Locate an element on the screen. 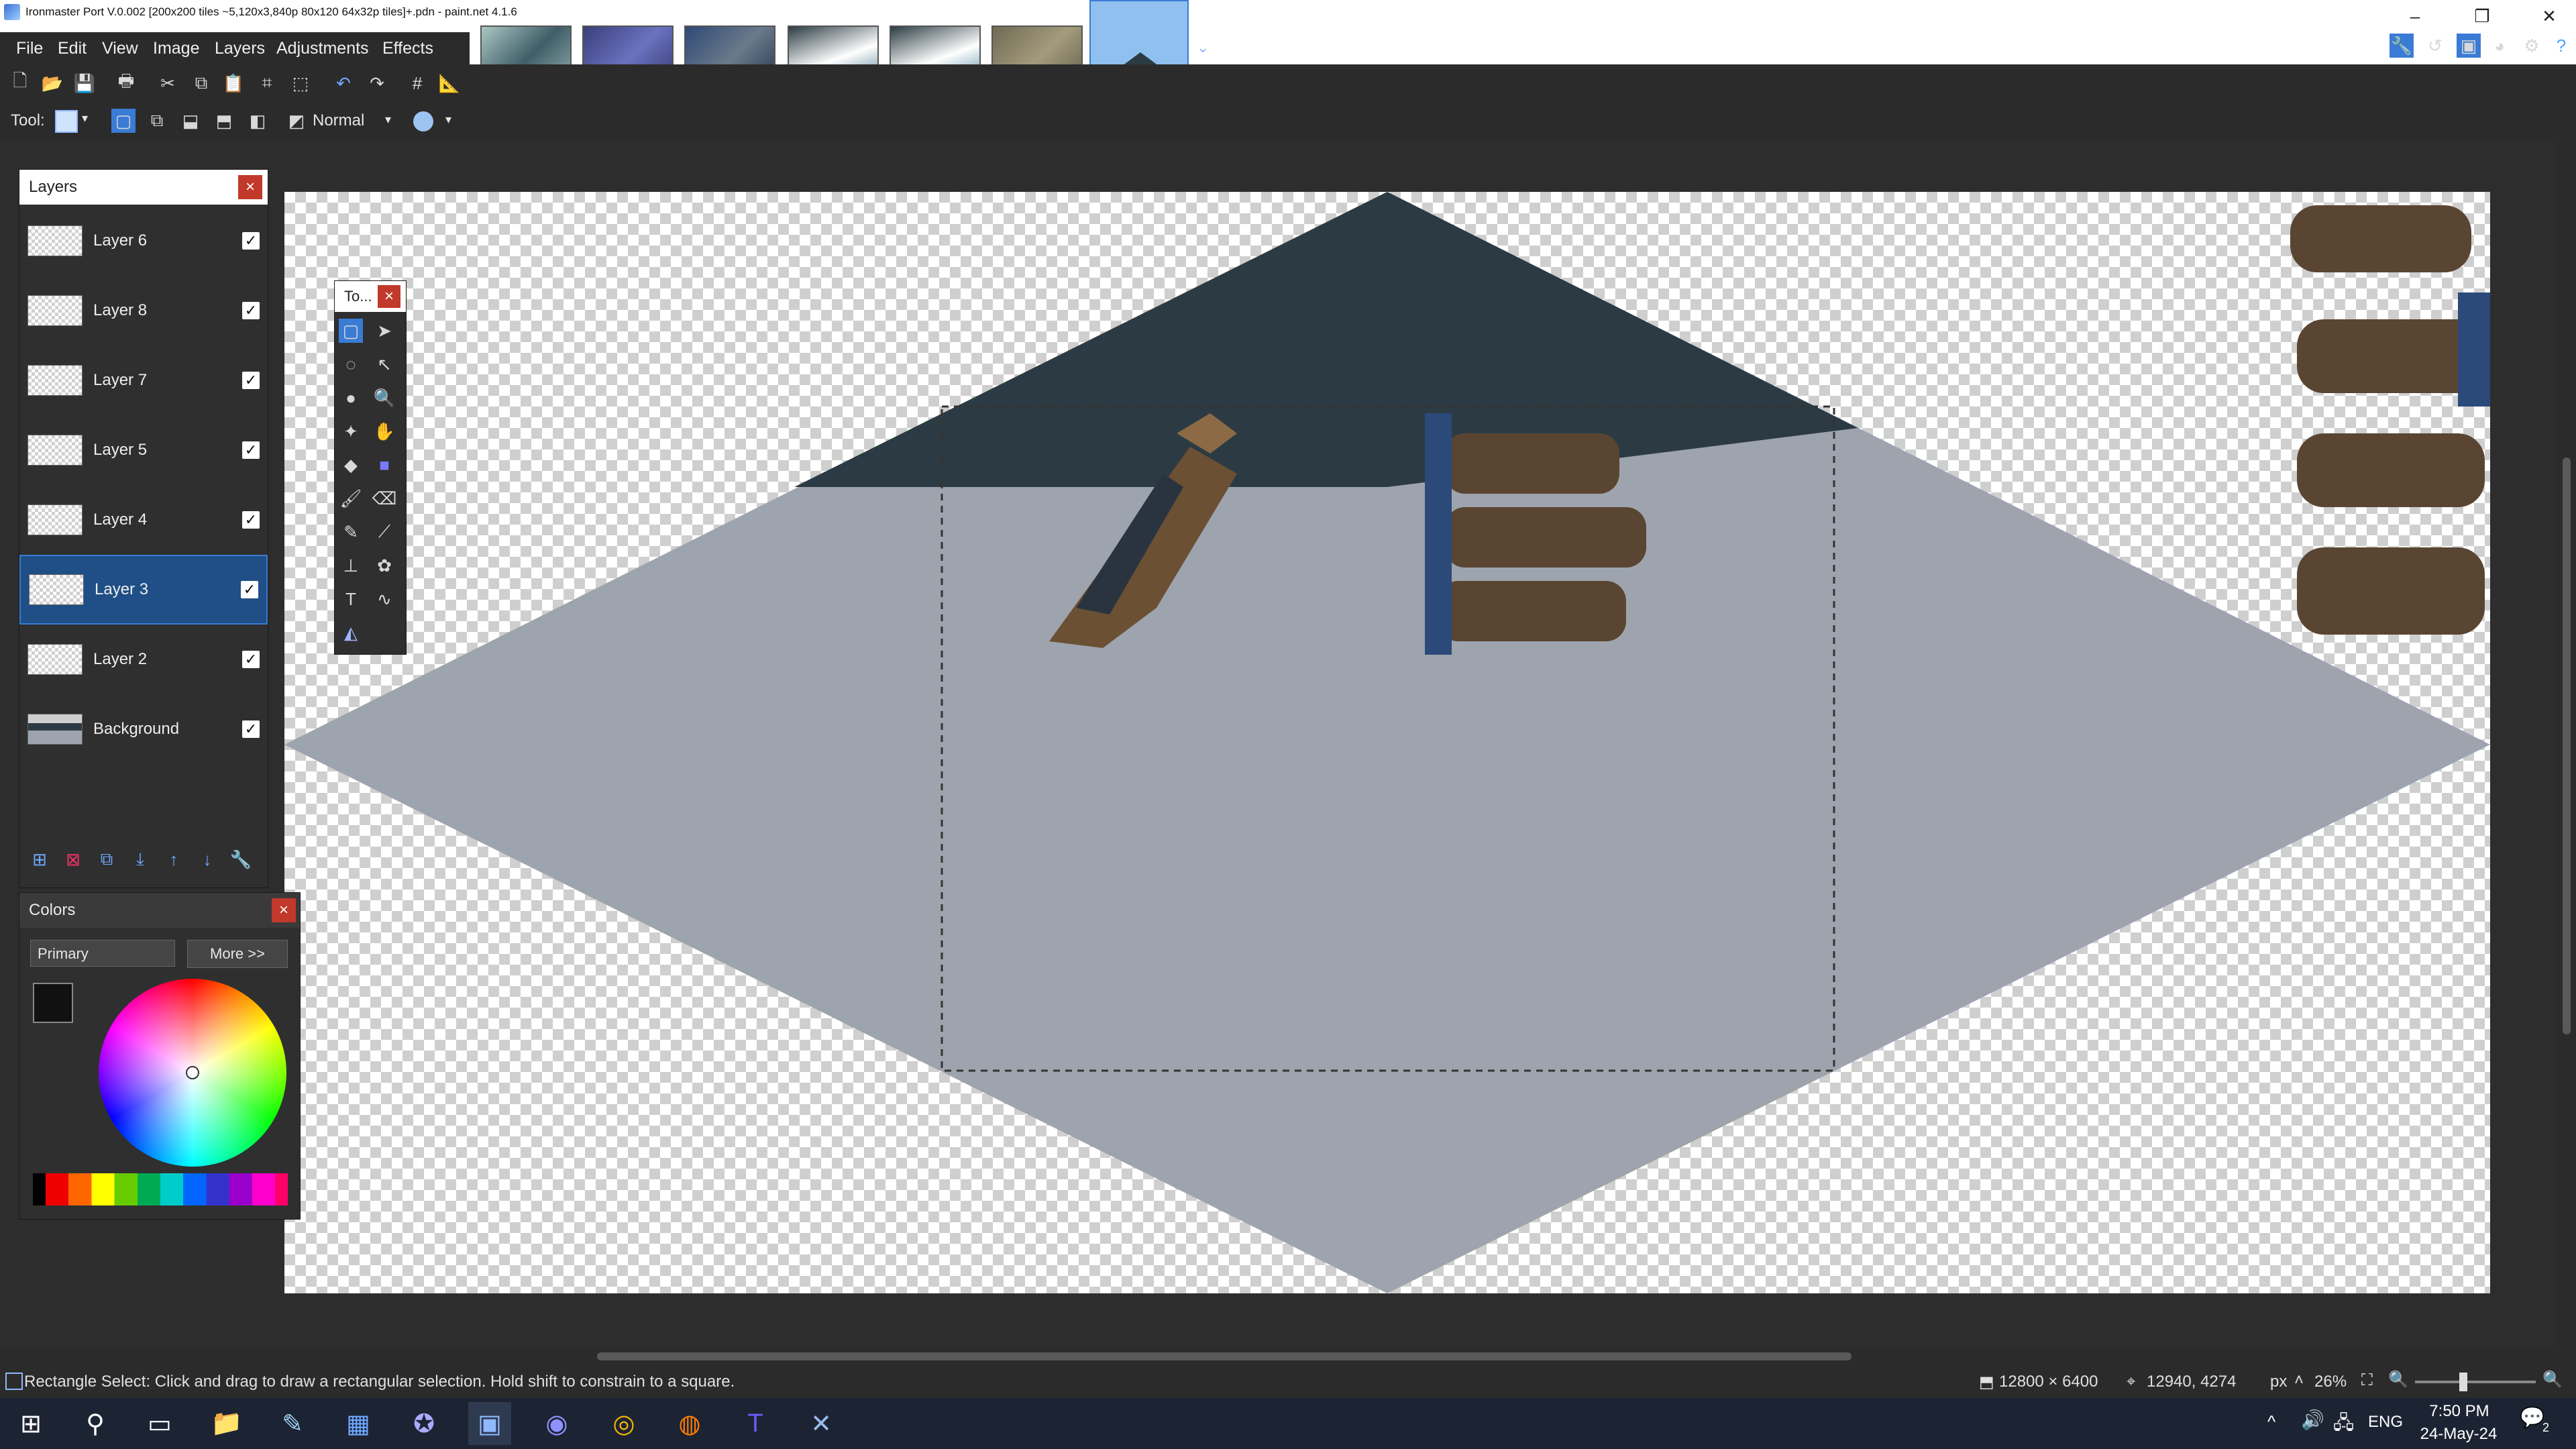 The height and width of the screenshot is (1449, 2576). zoom-slider is located at coordinates (2475, 1382).